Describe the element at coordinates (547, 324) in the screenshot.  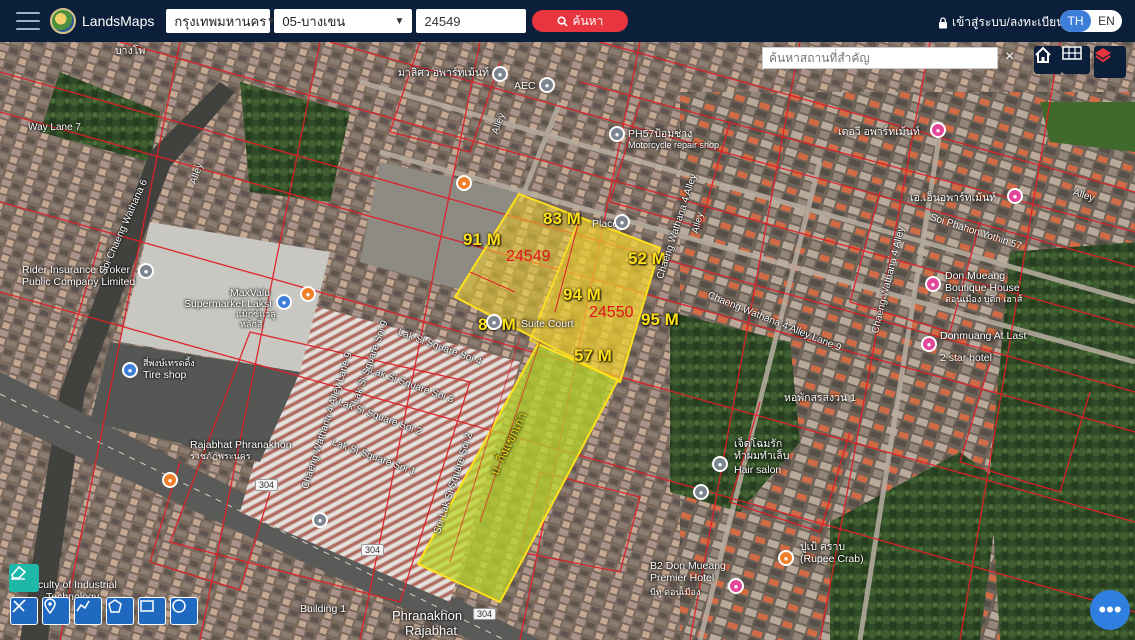
I see `place-label: Suite Court` at that location.